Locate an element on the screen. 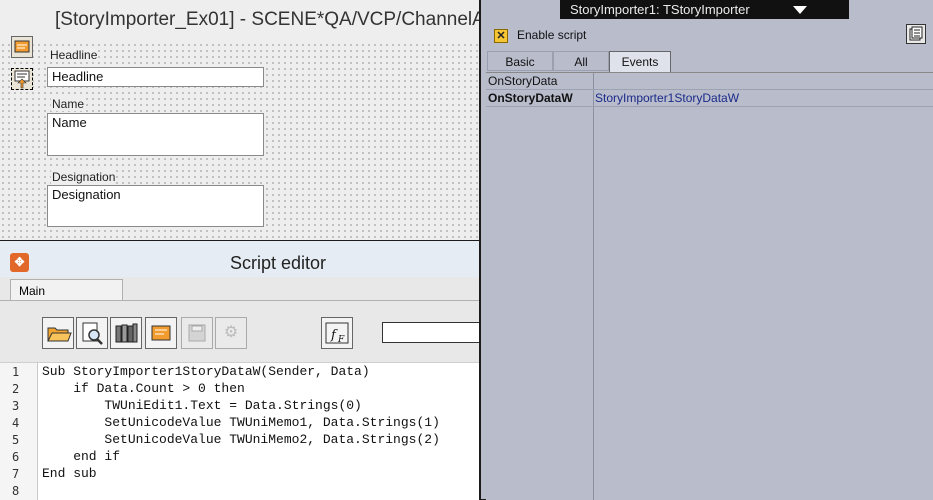 The height and width of the screenshot is (500, 933). settings-icon: ⚙ is located at coordinates (231, 333).